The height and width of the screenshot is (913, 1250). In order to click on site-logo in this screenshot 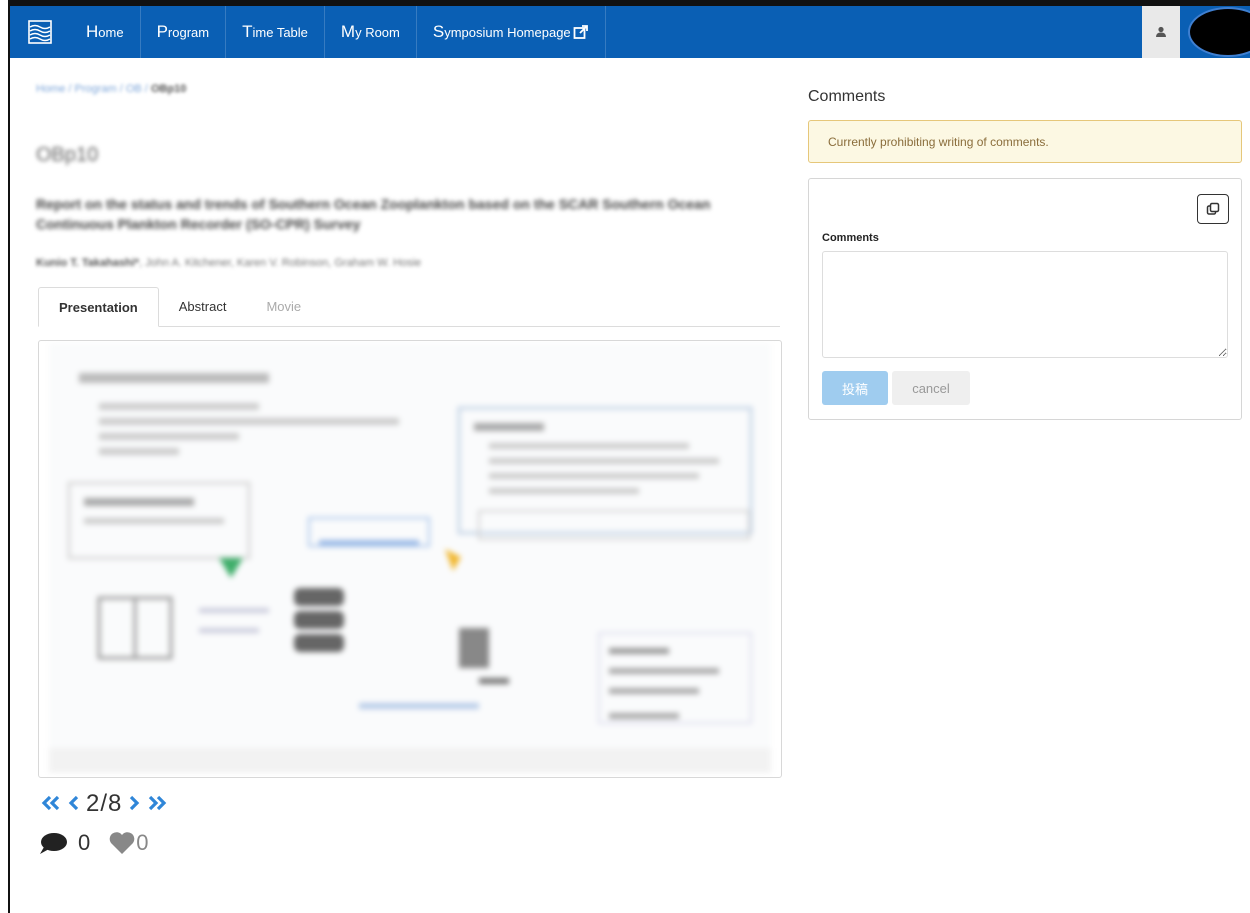, I will do `click(40, 32)`.